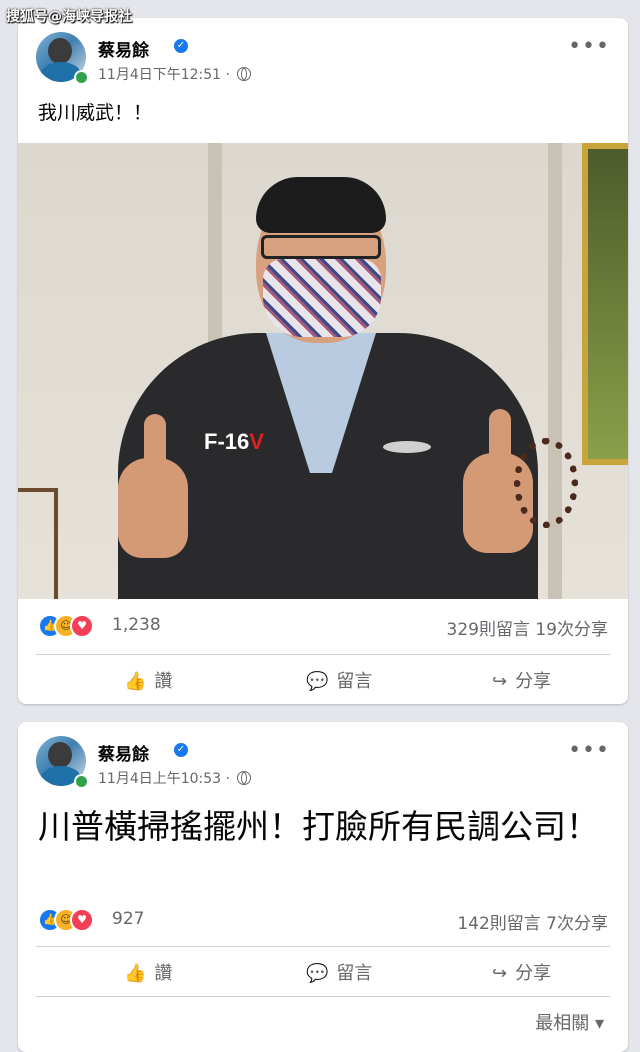 This screenshot has height=1052, width=640. What do you see at coordinates (69, 17) in the screenshot?
I see `watermark: 搜狐号@海峡导报社` at bounding box center [69, 17].